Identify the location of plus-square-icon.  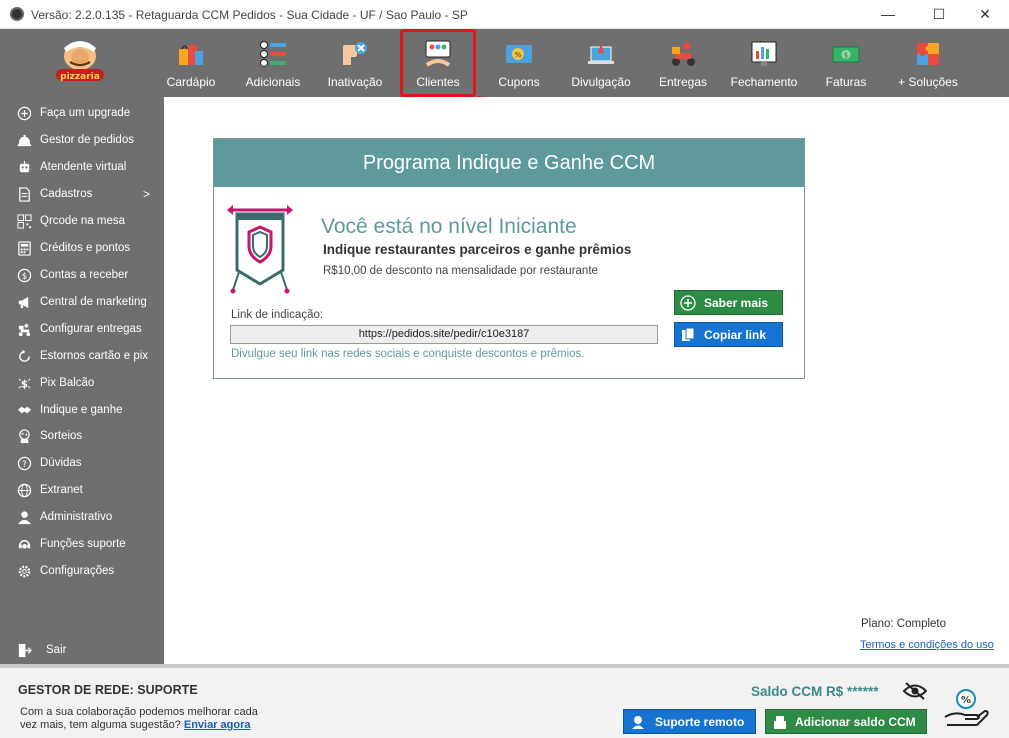
(688, 303).